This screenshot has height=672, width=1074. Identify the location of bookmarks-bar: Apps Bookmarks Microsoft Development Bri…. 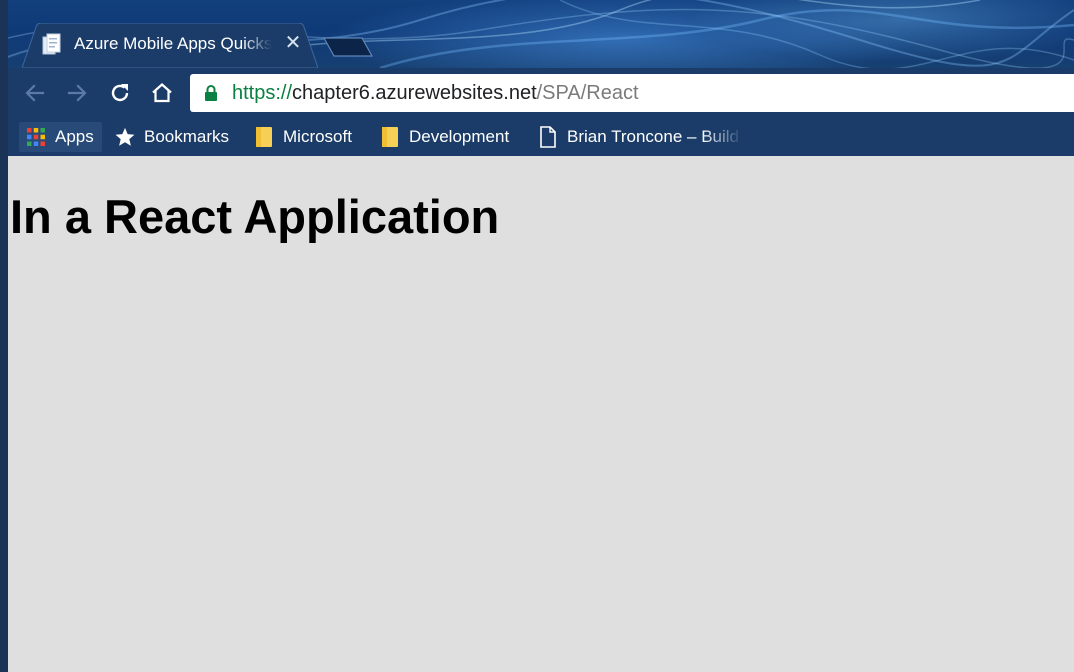
(537, 137).